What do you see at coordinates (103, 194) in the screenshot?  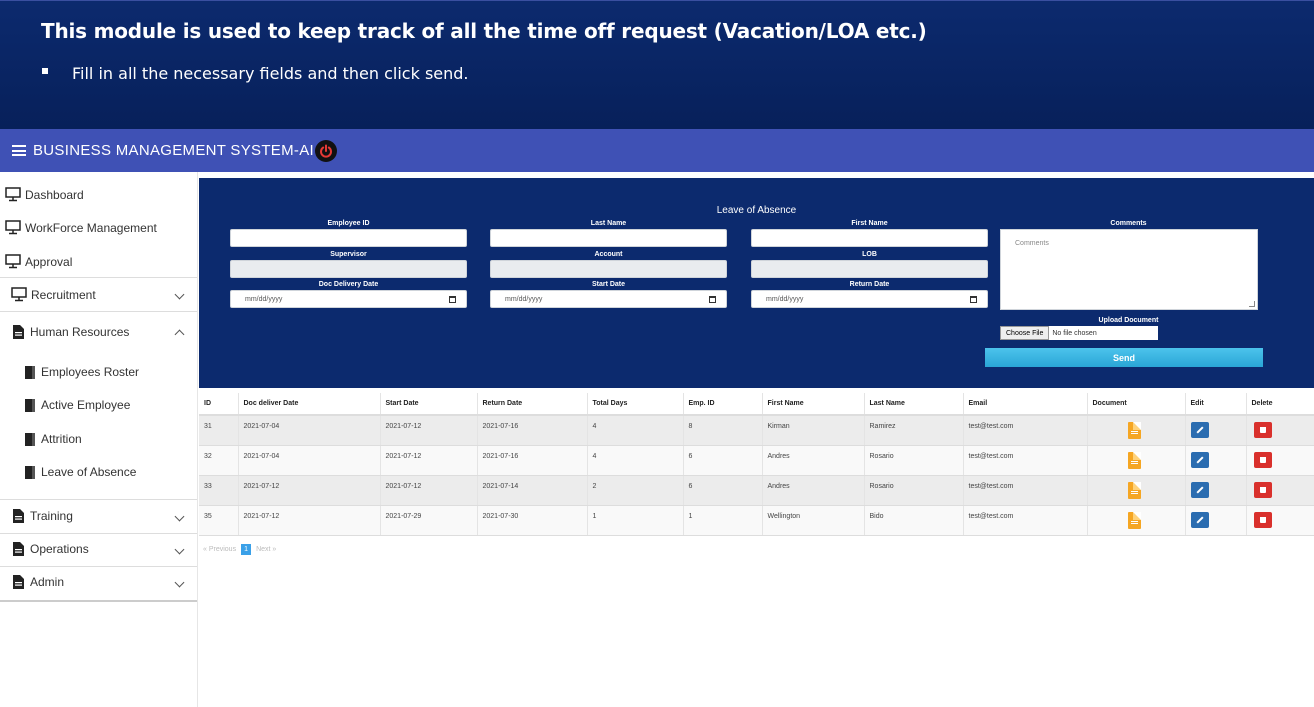 I see `sidebar-item-dashboard: Dashboard` at bounding box center [103, 194].